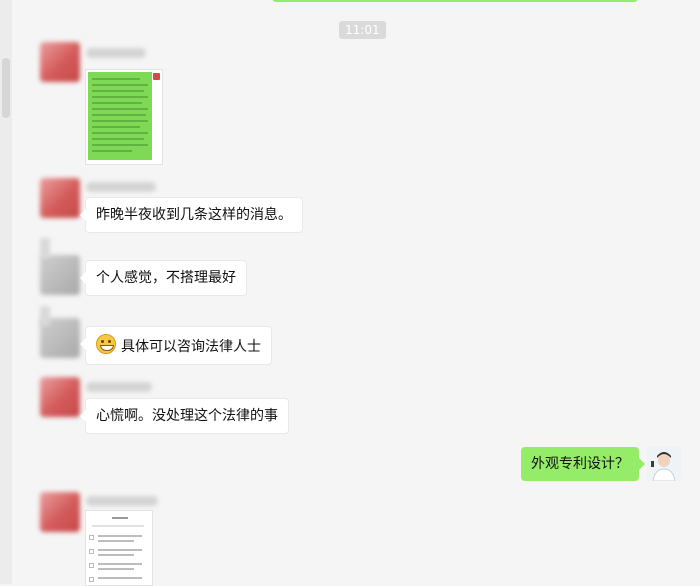  I want to click on message-bubble: 个人感觉，不搭理最好, so click(163, 278).